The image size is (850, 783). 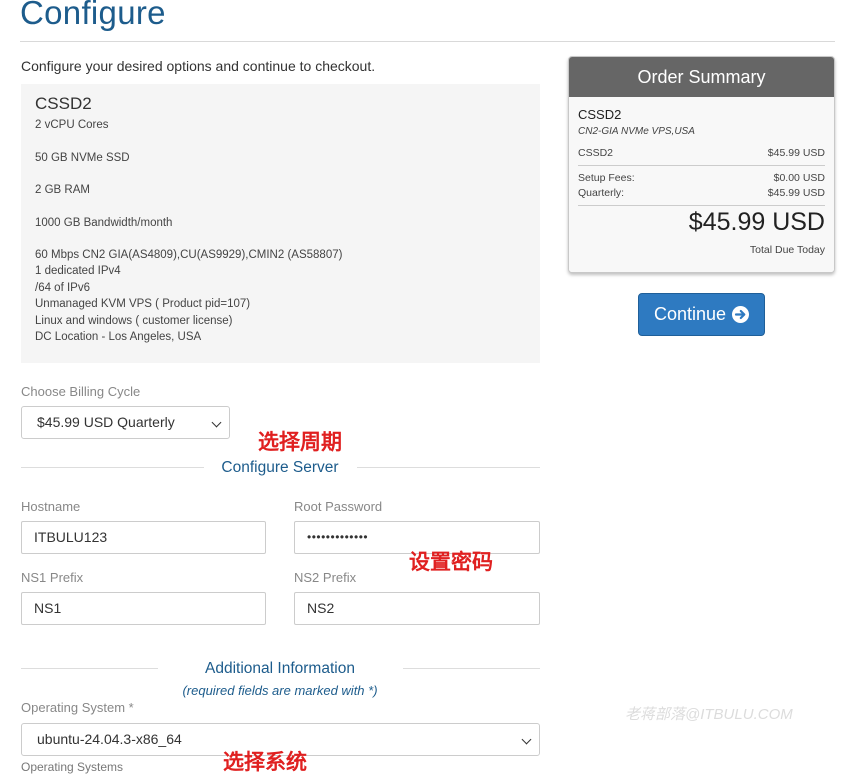 What do you see at coordinates (77, 707) in the screenshot?
I see `operating-system-label: Operating System *` at bounding box center [77, 707].